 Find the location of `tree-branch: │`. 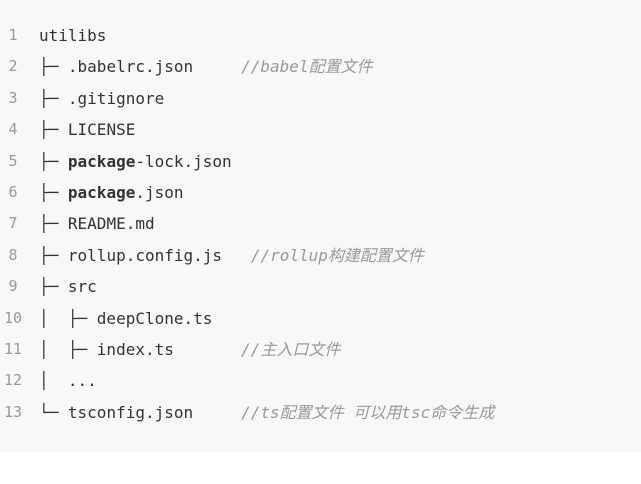

tree-branch: │ is located at coordinates (53, 381).